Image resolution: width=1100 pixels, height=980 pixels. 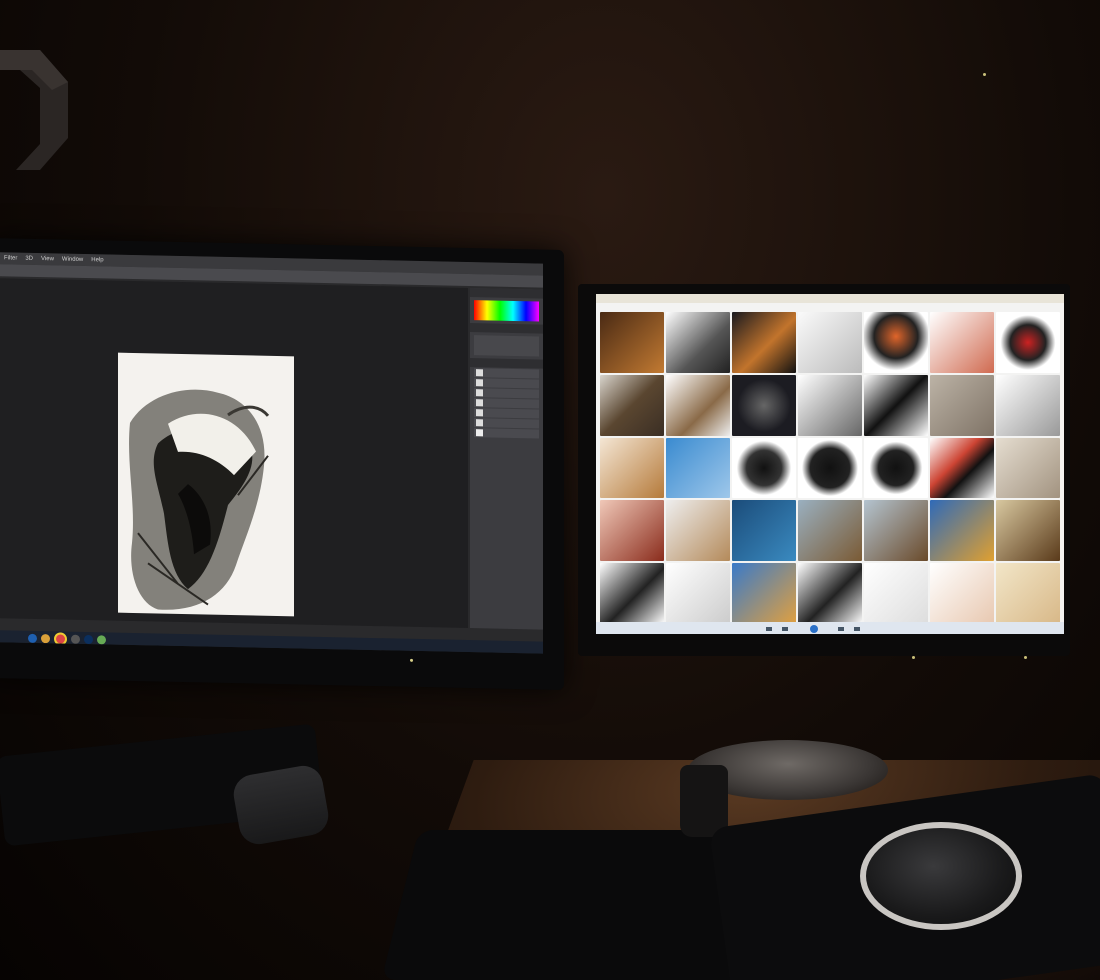 What do you see at coordinates (271, 642) in the screenshot?
I see `windows-taskbar` at bounding box center [271, 642].